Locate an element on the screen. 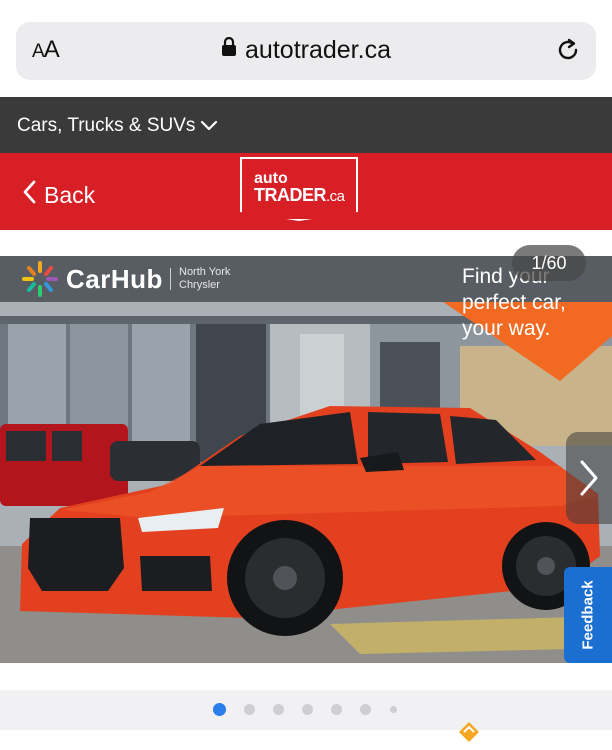 The height and width of the screenshot is (750, 612). category-dropdown: Cars, Trucks & SUVs is located at coordinates (306, 125).